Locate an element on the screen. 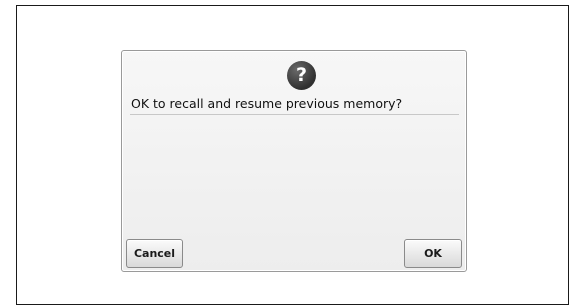 This screenshot has height=305, width=588. ok-button: OK is located at coordinates (433, 253).